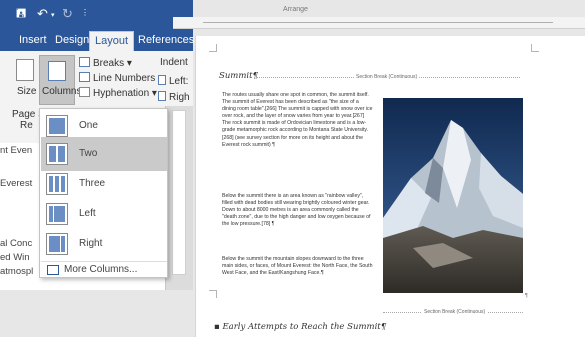  Describe the element at coordinates (15, 257) in the screenshot. I see `doc-text-fragment: ed Win` at that location.